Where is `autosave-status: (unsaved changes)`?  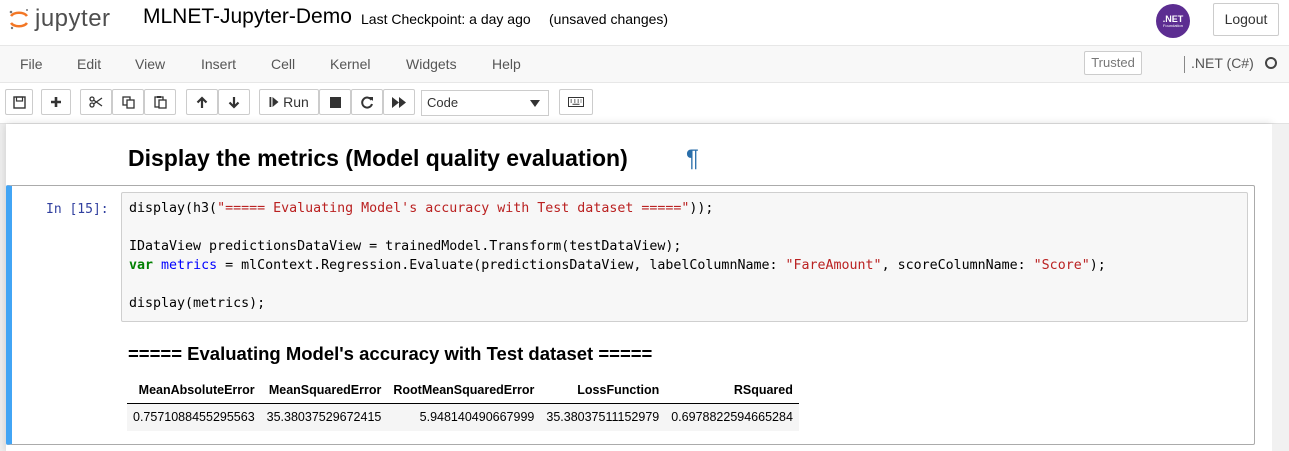
autosave-status: (unsaved changes) is located at coordinates (609, 19).